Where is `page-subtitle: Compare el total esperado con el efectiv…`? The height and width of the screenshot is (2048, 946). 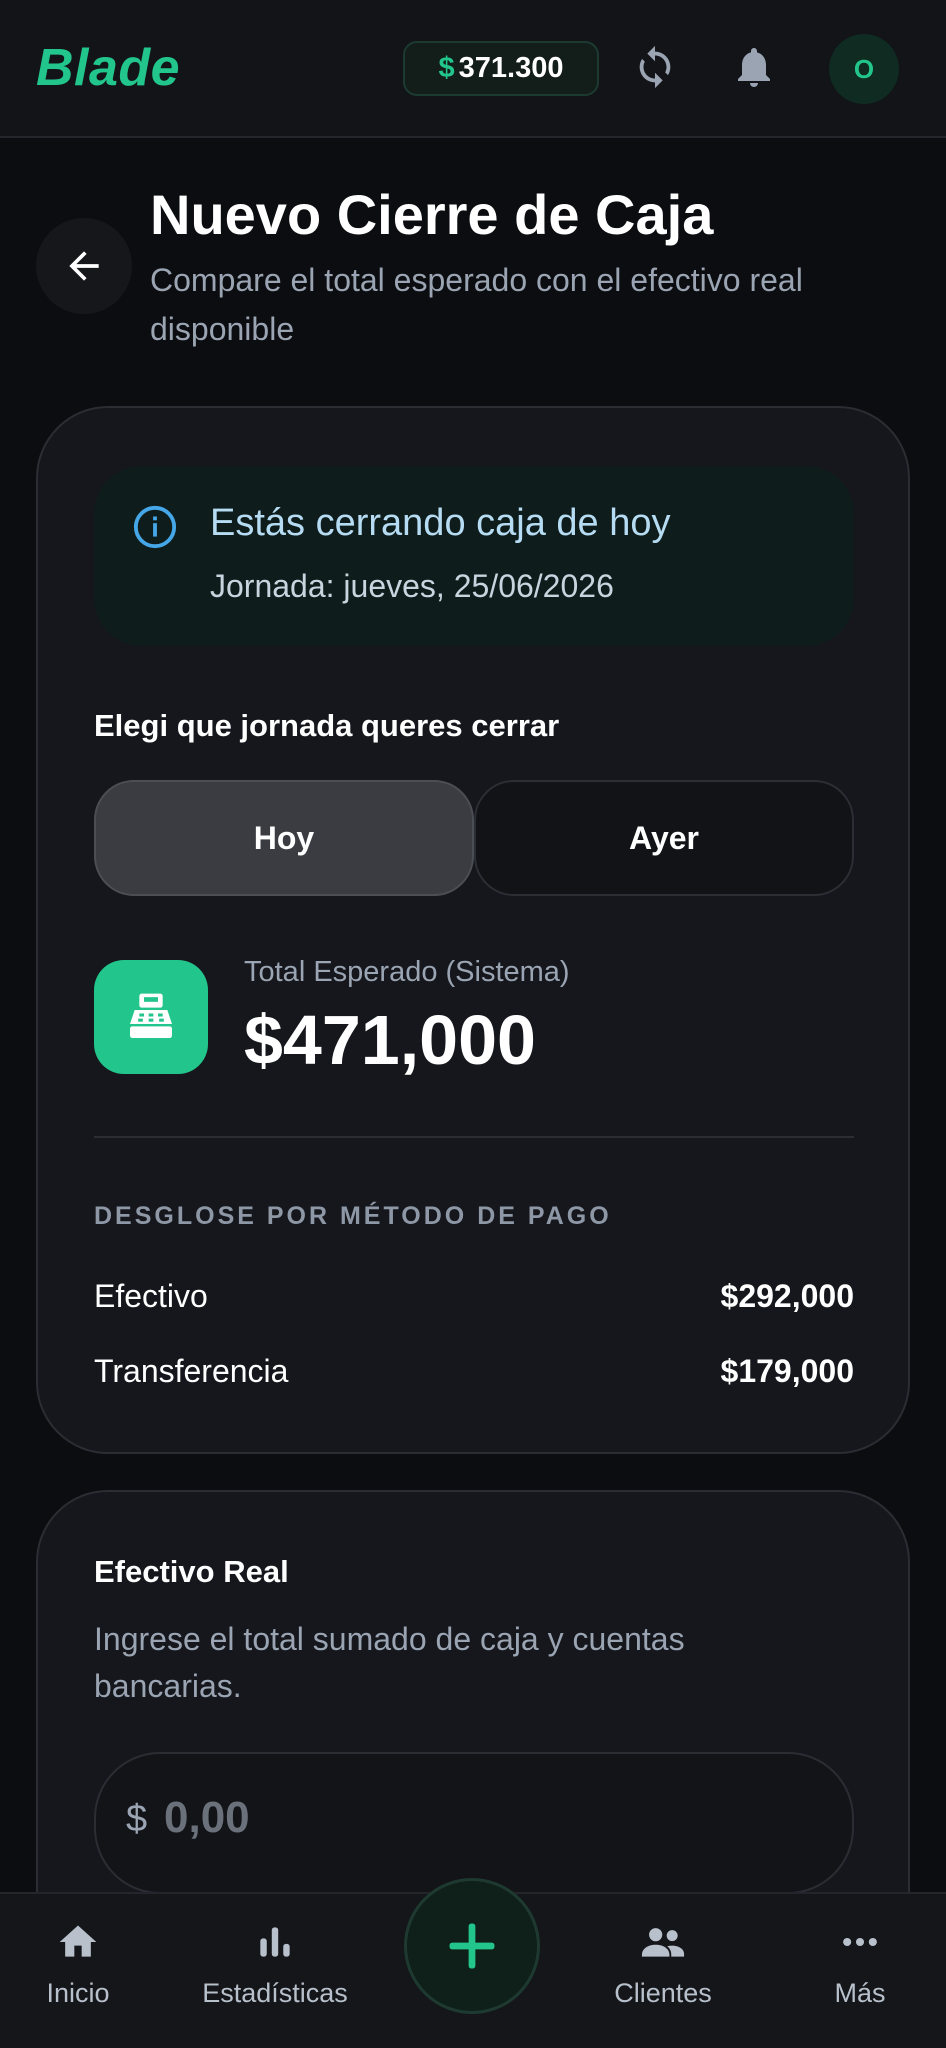
page-subtitle: Compare el total esperado con el efectiv… is located at coordinates (476, 304).